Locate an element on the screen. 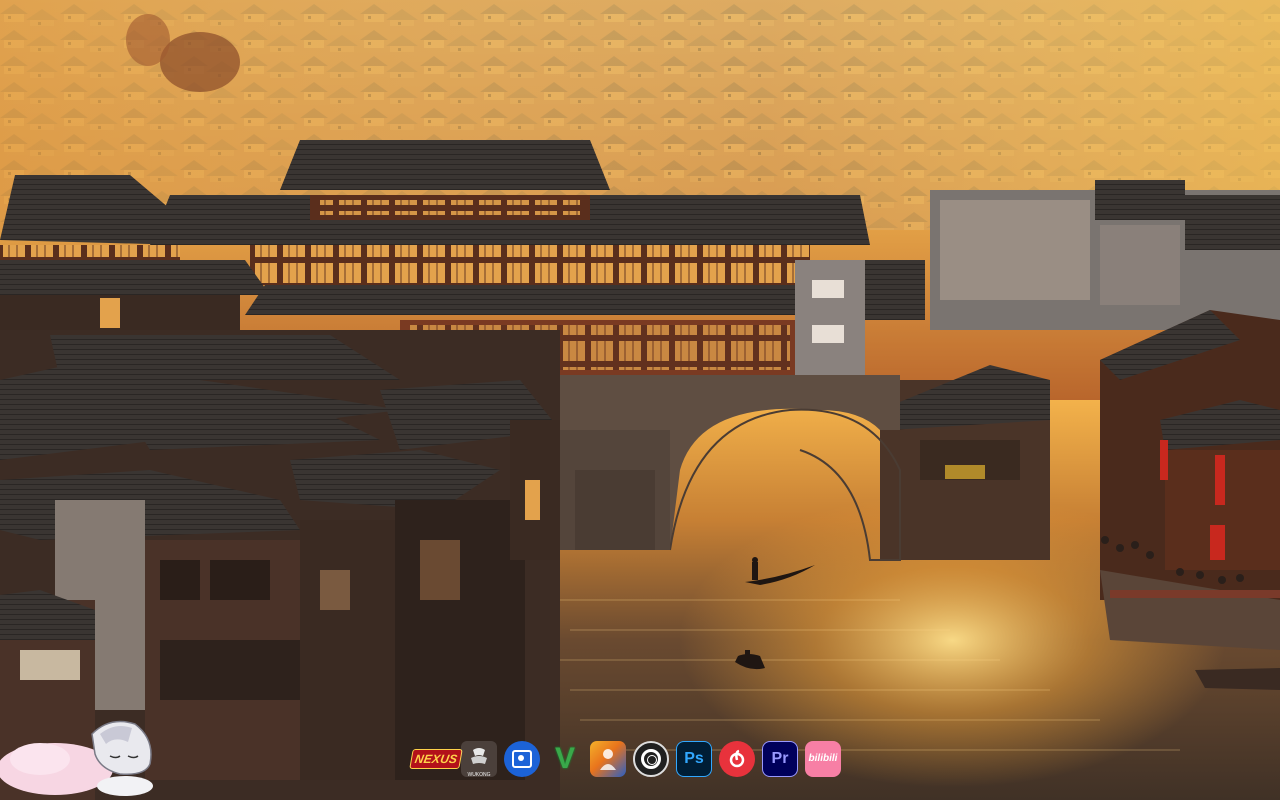 The width and height of the screenshot is (1280, 800). netease-music-icon is located at coordinates (737, 759).